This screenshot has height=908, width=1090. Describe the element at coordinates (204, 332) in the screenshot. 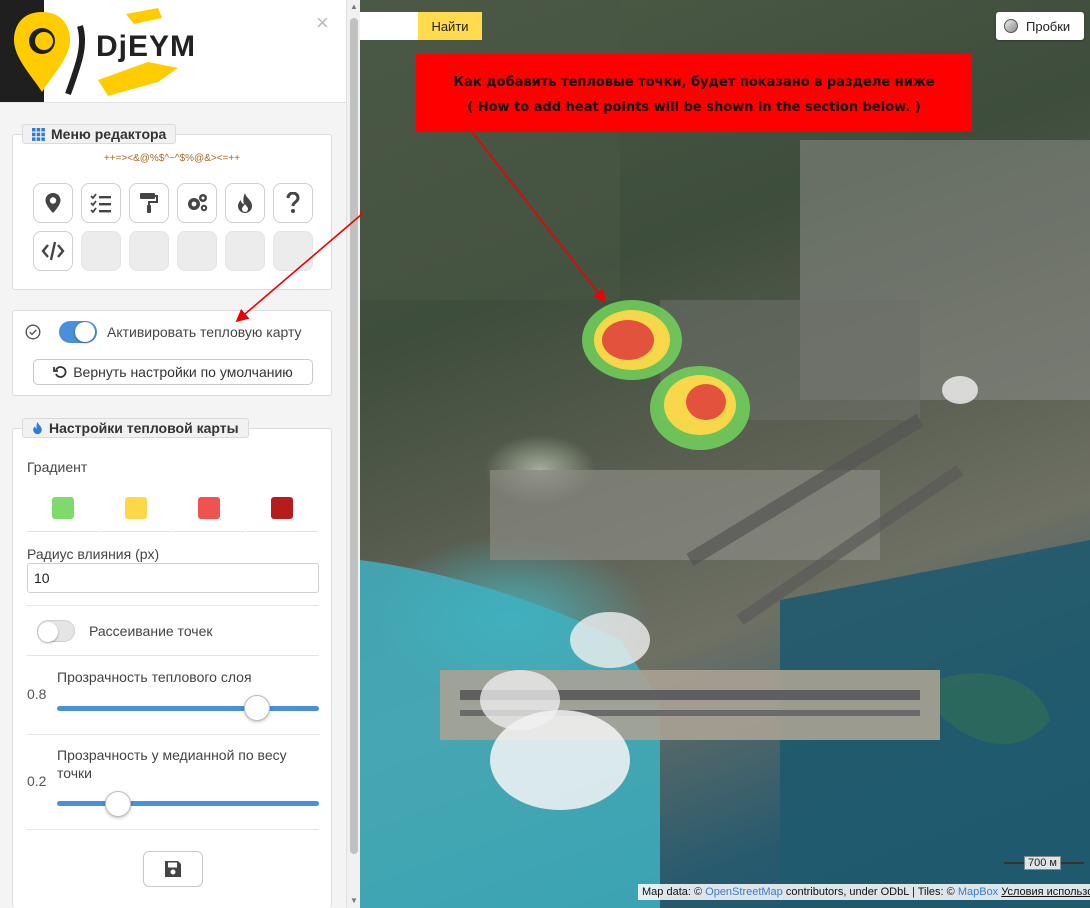

I see `heatmap-toggle-label: Активировать тепловую карту` at that location.